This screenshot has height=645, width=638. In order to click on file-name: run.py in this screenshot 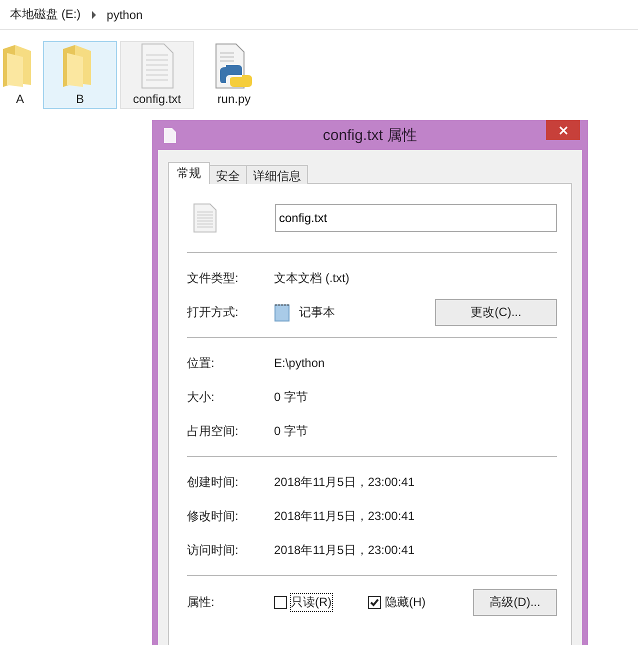, I will do `click(234, 99)`.